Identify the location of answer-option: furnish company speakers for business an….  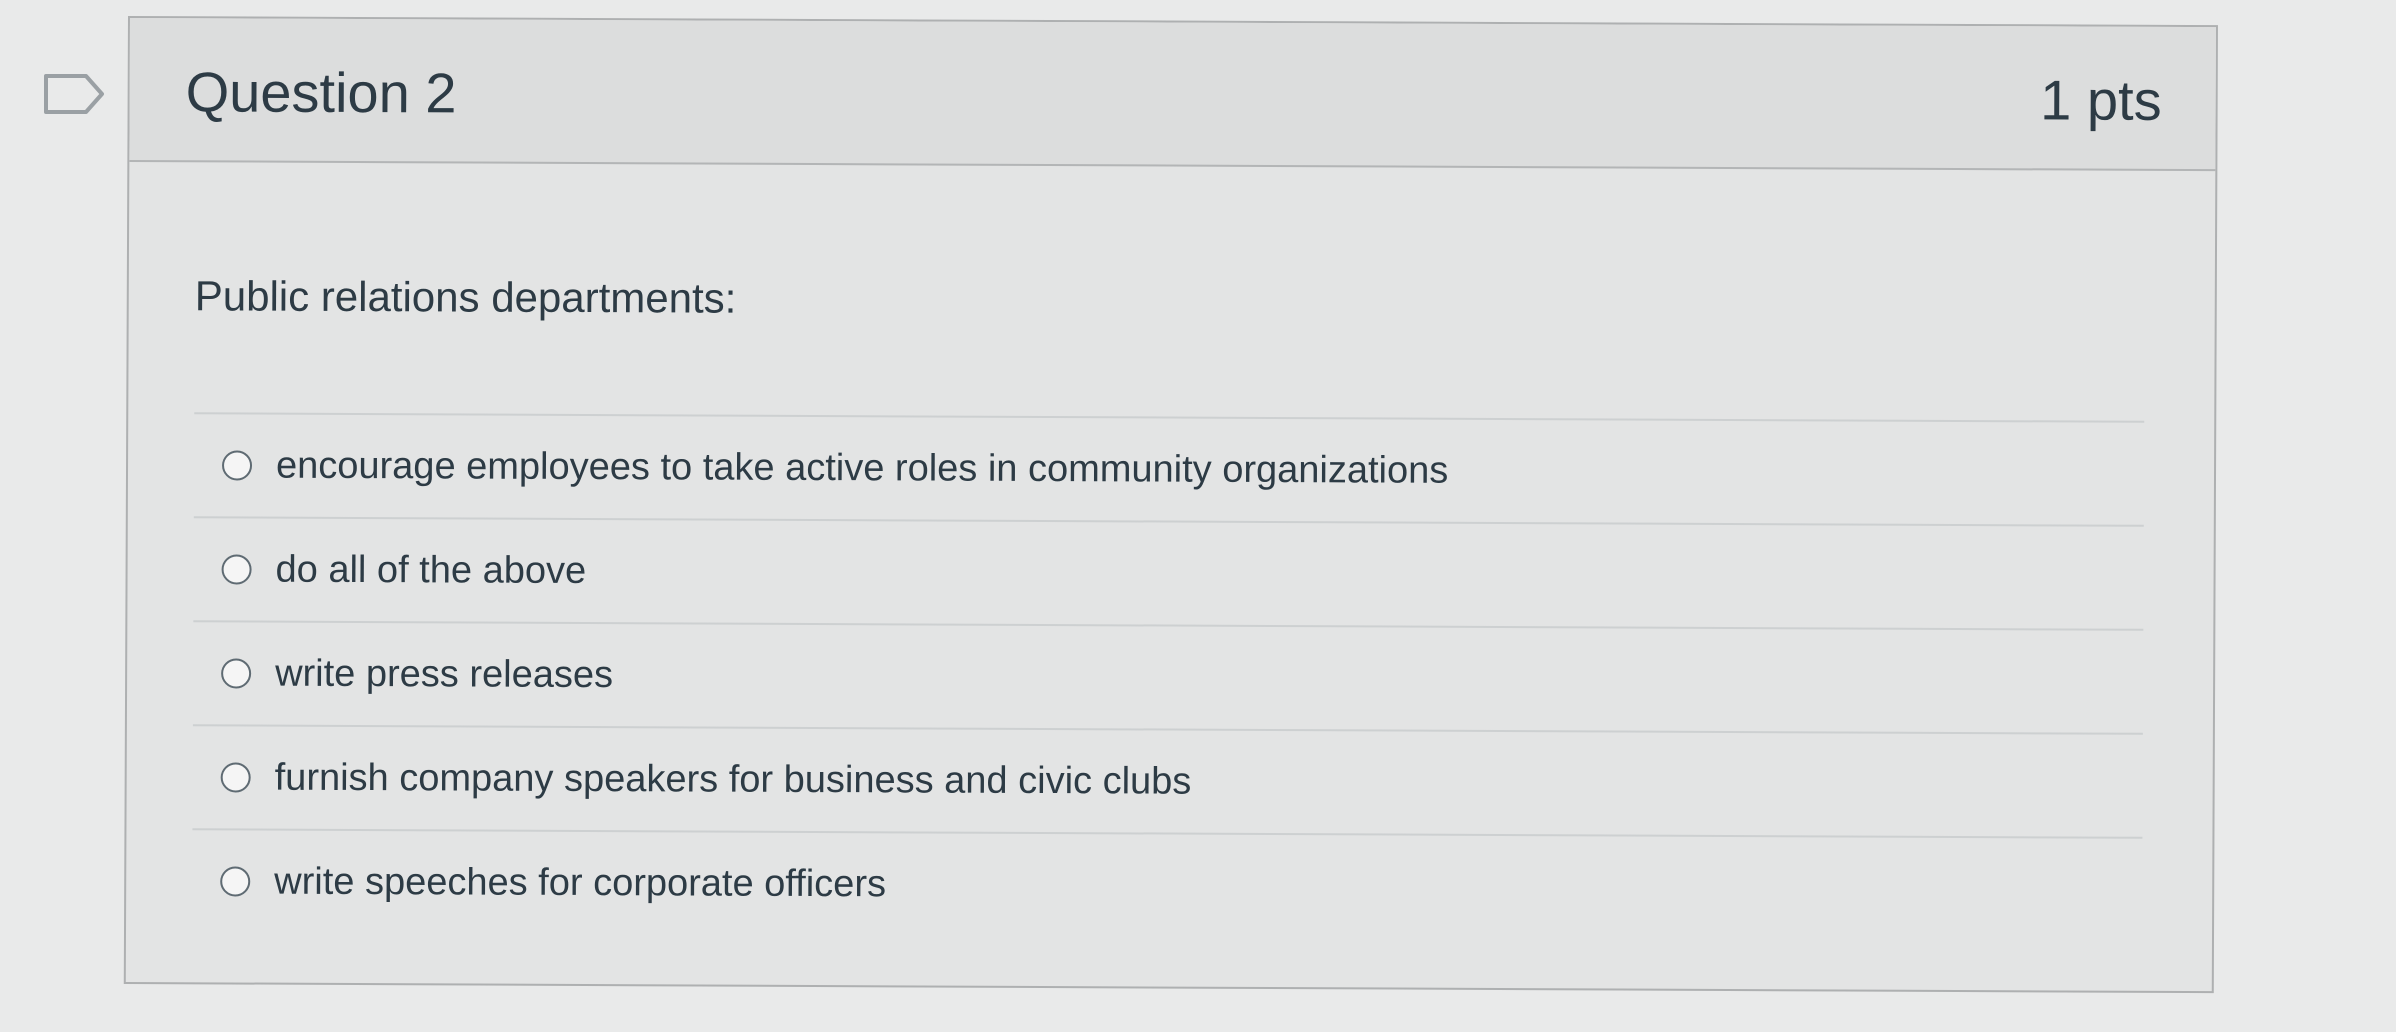
(1167, 780).